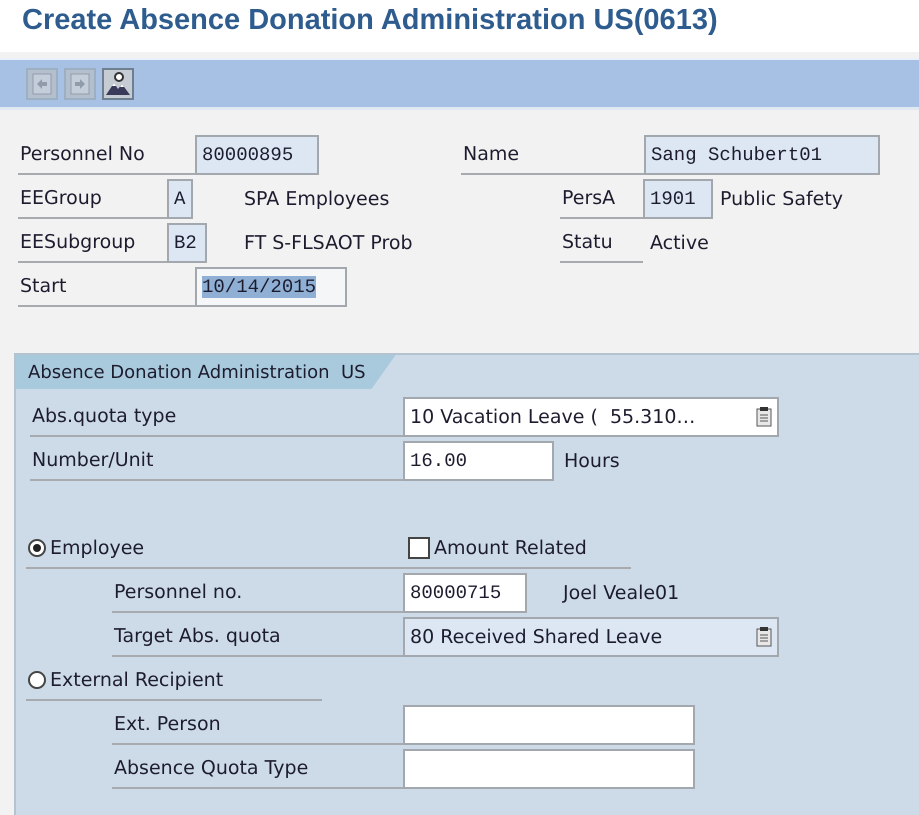 This screenshot has width=919, height=815. Describe the element at coordinates (592, 461) in the screenshot. I see `unit-text: Hours` at that location.